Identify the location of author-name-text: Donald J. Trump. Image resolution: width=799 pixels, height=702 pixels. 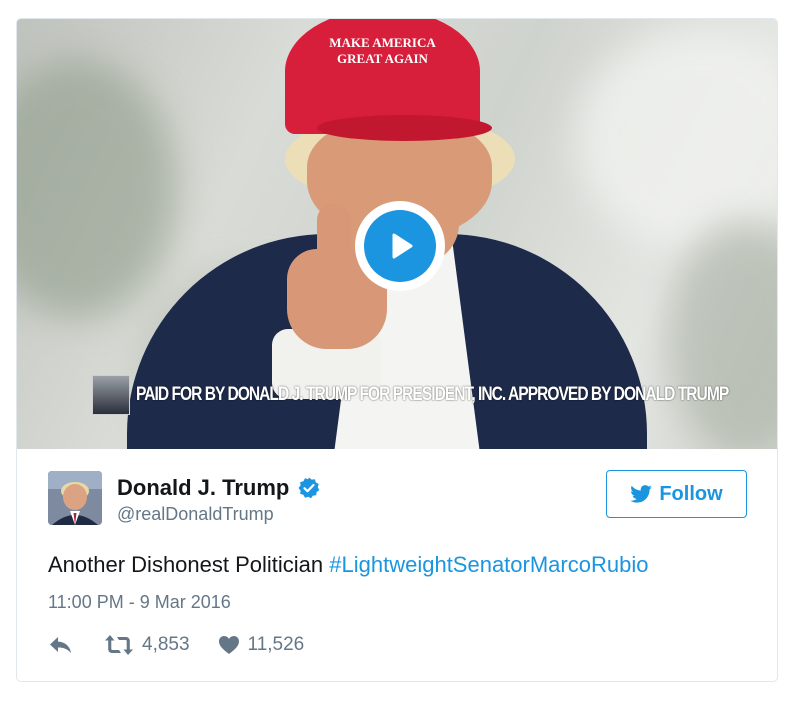
(203, 487).